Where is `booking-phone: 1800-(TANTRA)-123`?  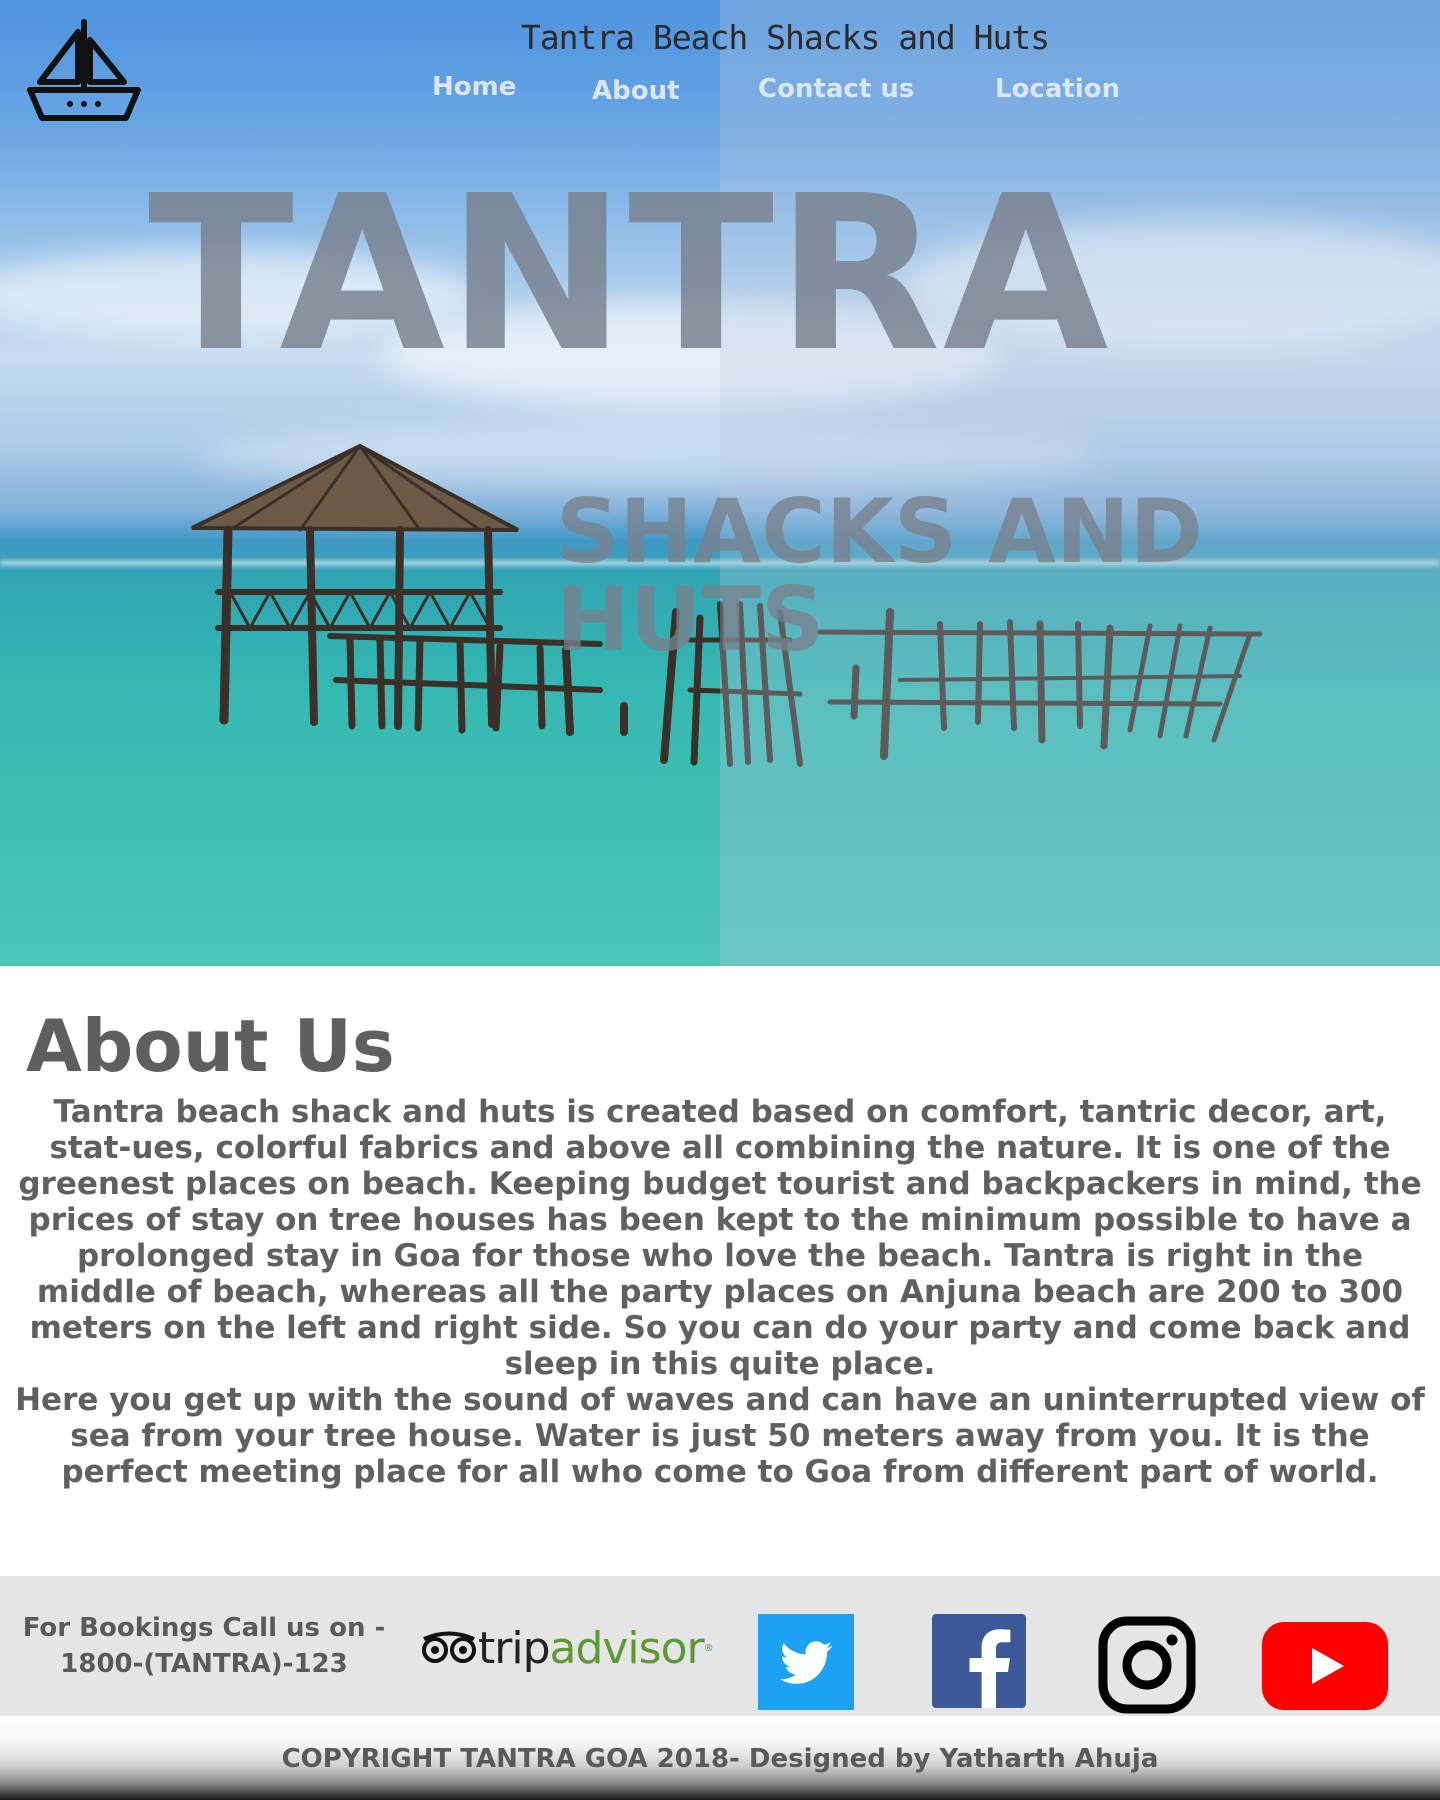 booking-phone: 1800-(TANTRA)-123 is located at coordinates (204, 1664).